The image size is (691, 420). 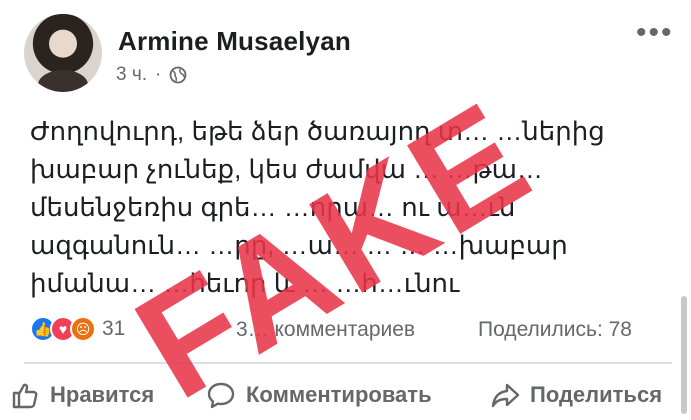 What do you see at coordinates (234, 41) in the screenshot?
I see `author-name: Armine Musaelyan` at bounding box center [234, 41].